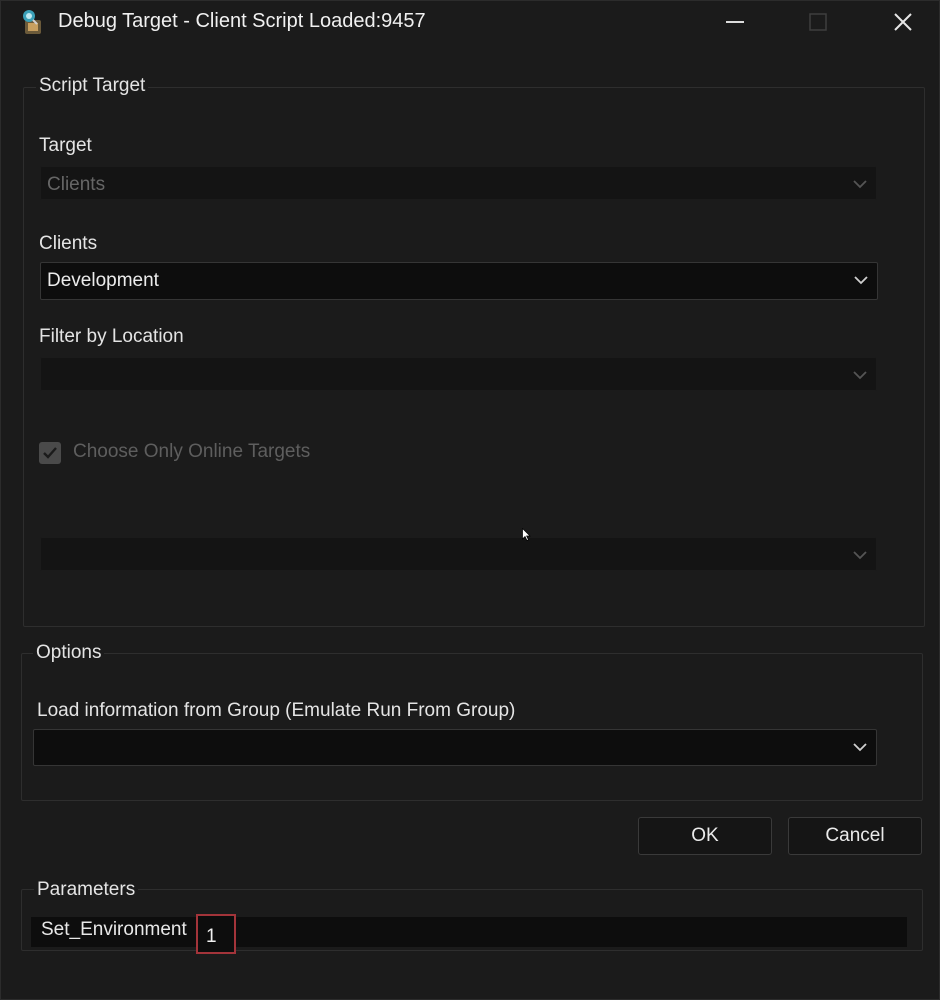 The width and height of the screenshot is (940, 1000). Describe the element at coordinates (216, 934) in the screenshot. I see `parameter-value-field: 1` at that location.